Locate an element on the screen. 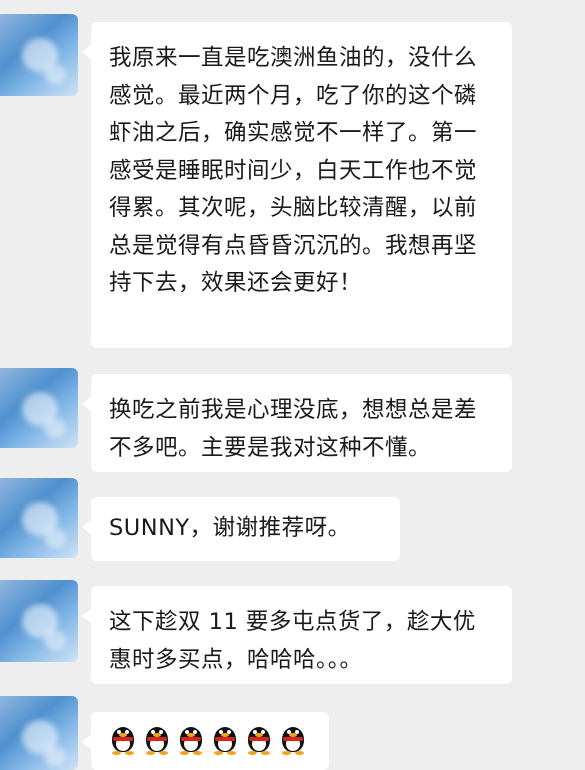 This screenshot has height=770, width=585. message-bubble: 这下趁双 11 要多屯点货了，趁大优惠时多买点，哈哈哈。。。 is located at coordinates (297, 635).